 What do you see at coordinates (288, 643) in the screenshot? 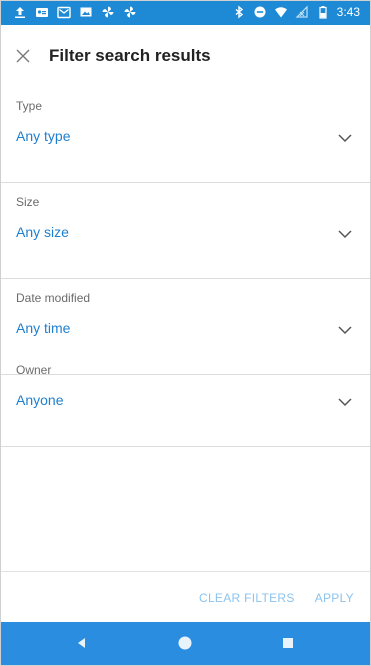
I see `recents-icon` at bounding box center [288, 643].